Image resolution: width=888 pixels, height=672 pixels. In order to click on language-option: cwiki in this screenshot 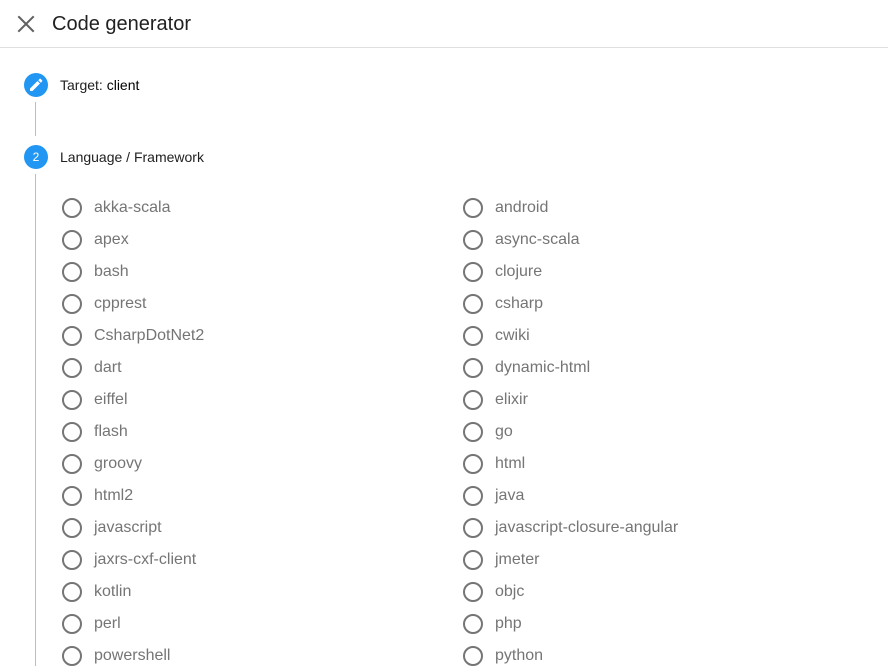, I will do `click(496, 336)`.